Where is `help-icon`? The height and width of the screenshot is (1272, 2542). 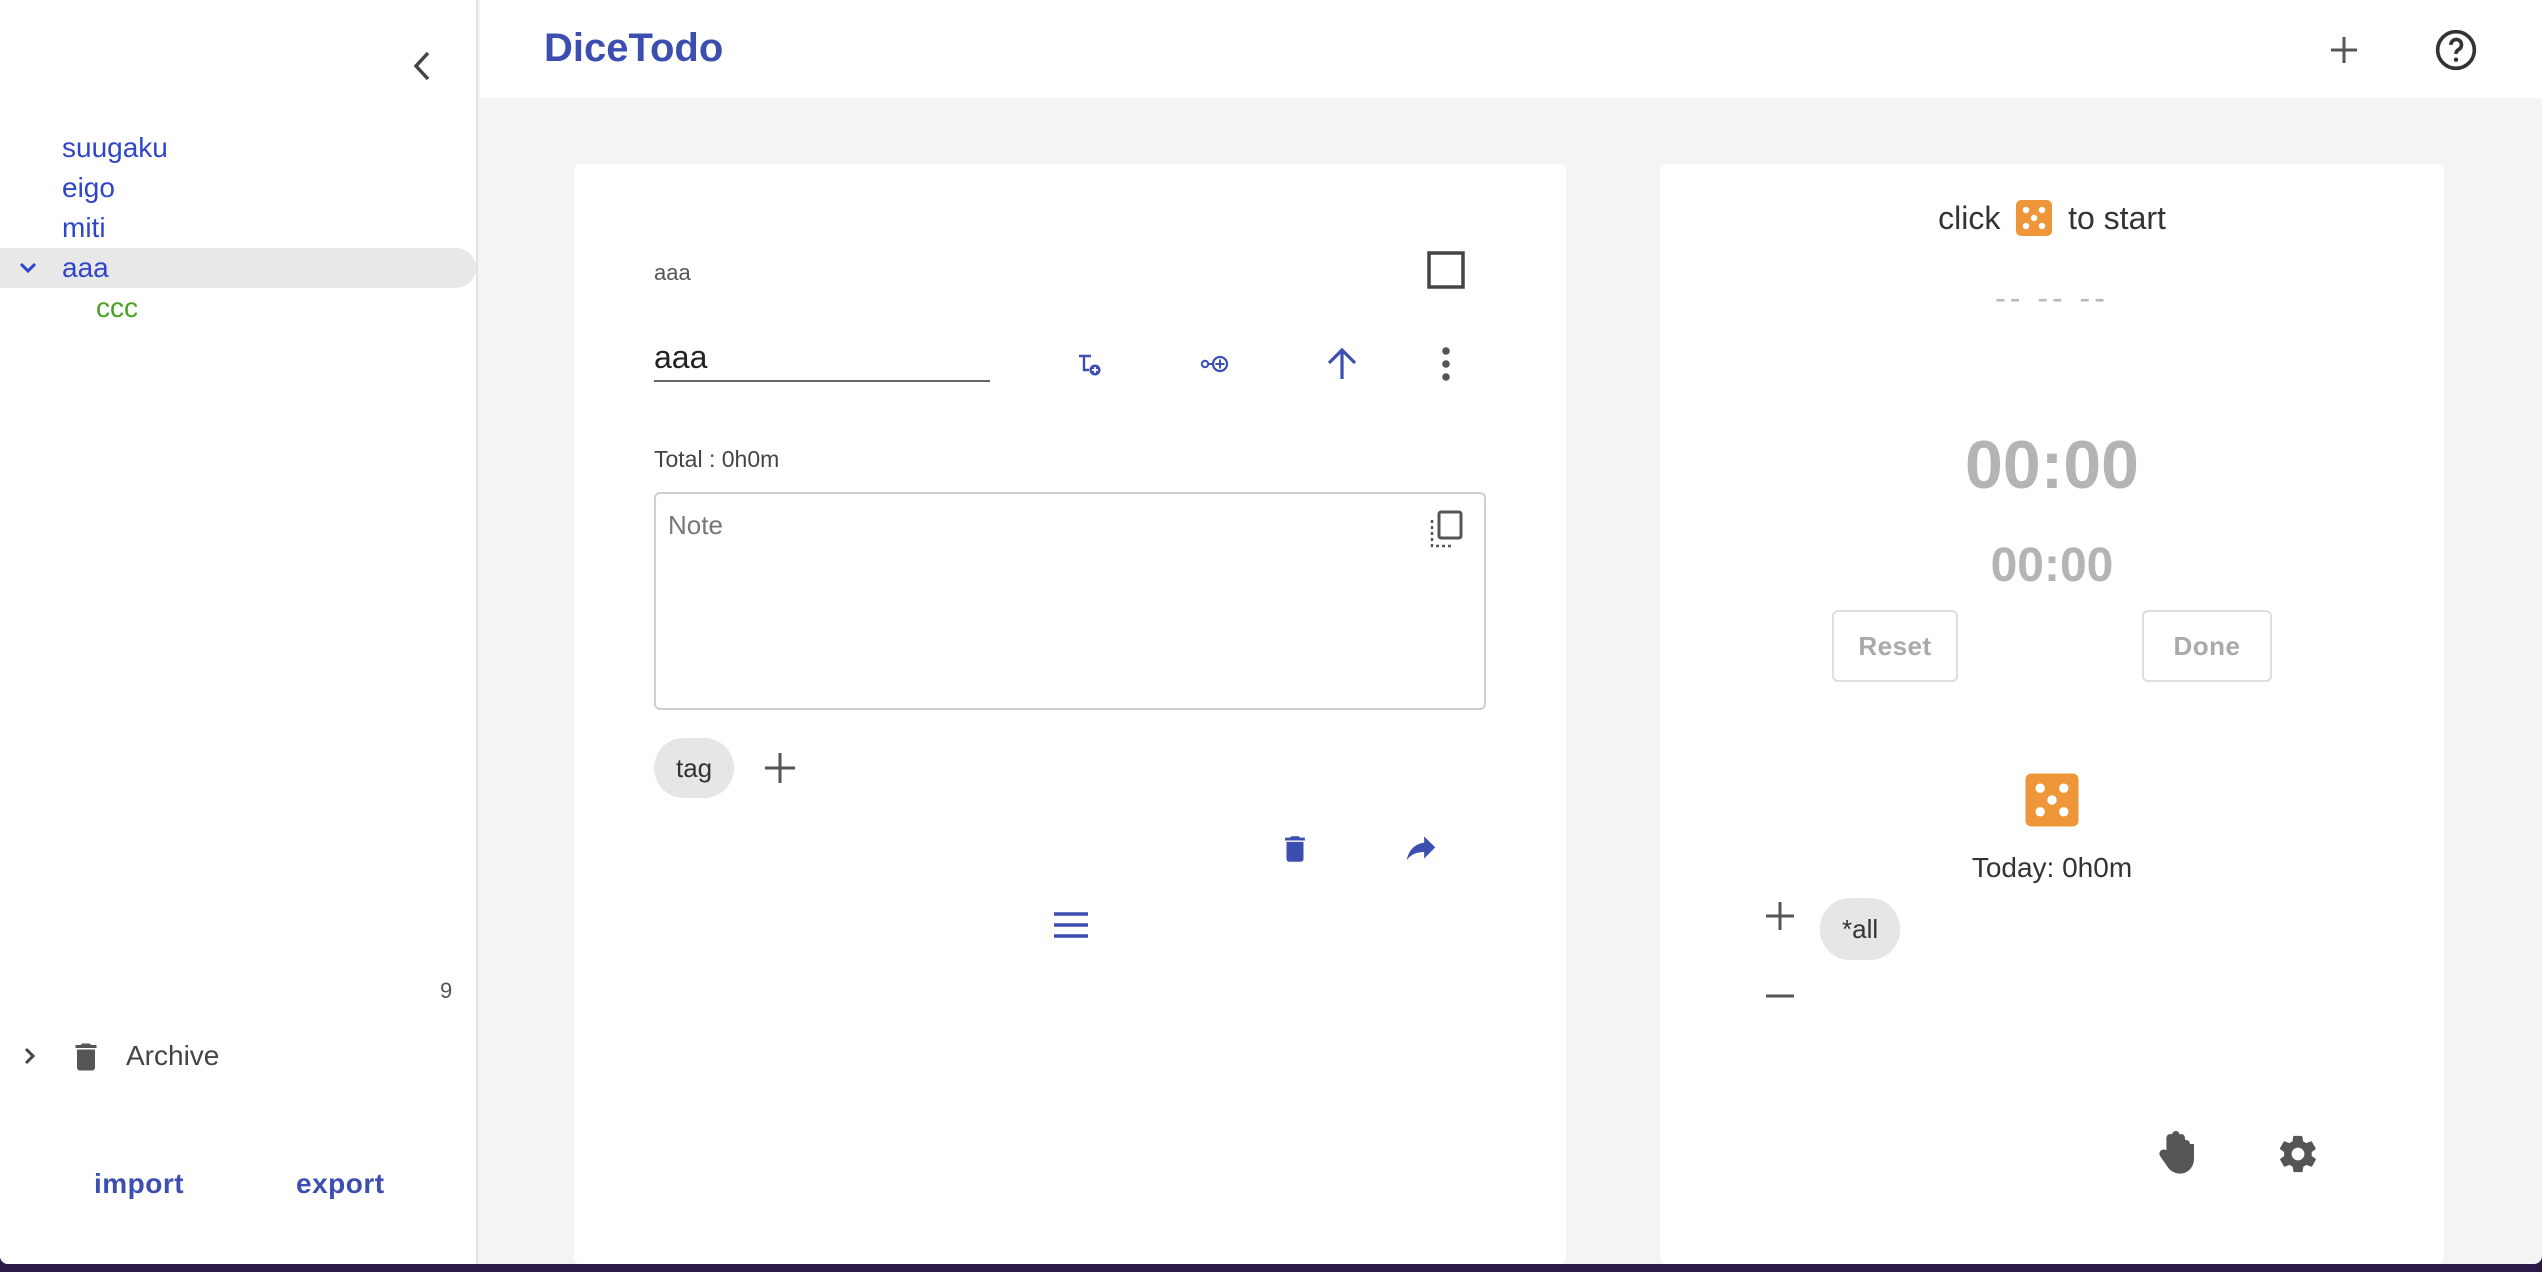
help-icon is located at coordinates (2456, 50).